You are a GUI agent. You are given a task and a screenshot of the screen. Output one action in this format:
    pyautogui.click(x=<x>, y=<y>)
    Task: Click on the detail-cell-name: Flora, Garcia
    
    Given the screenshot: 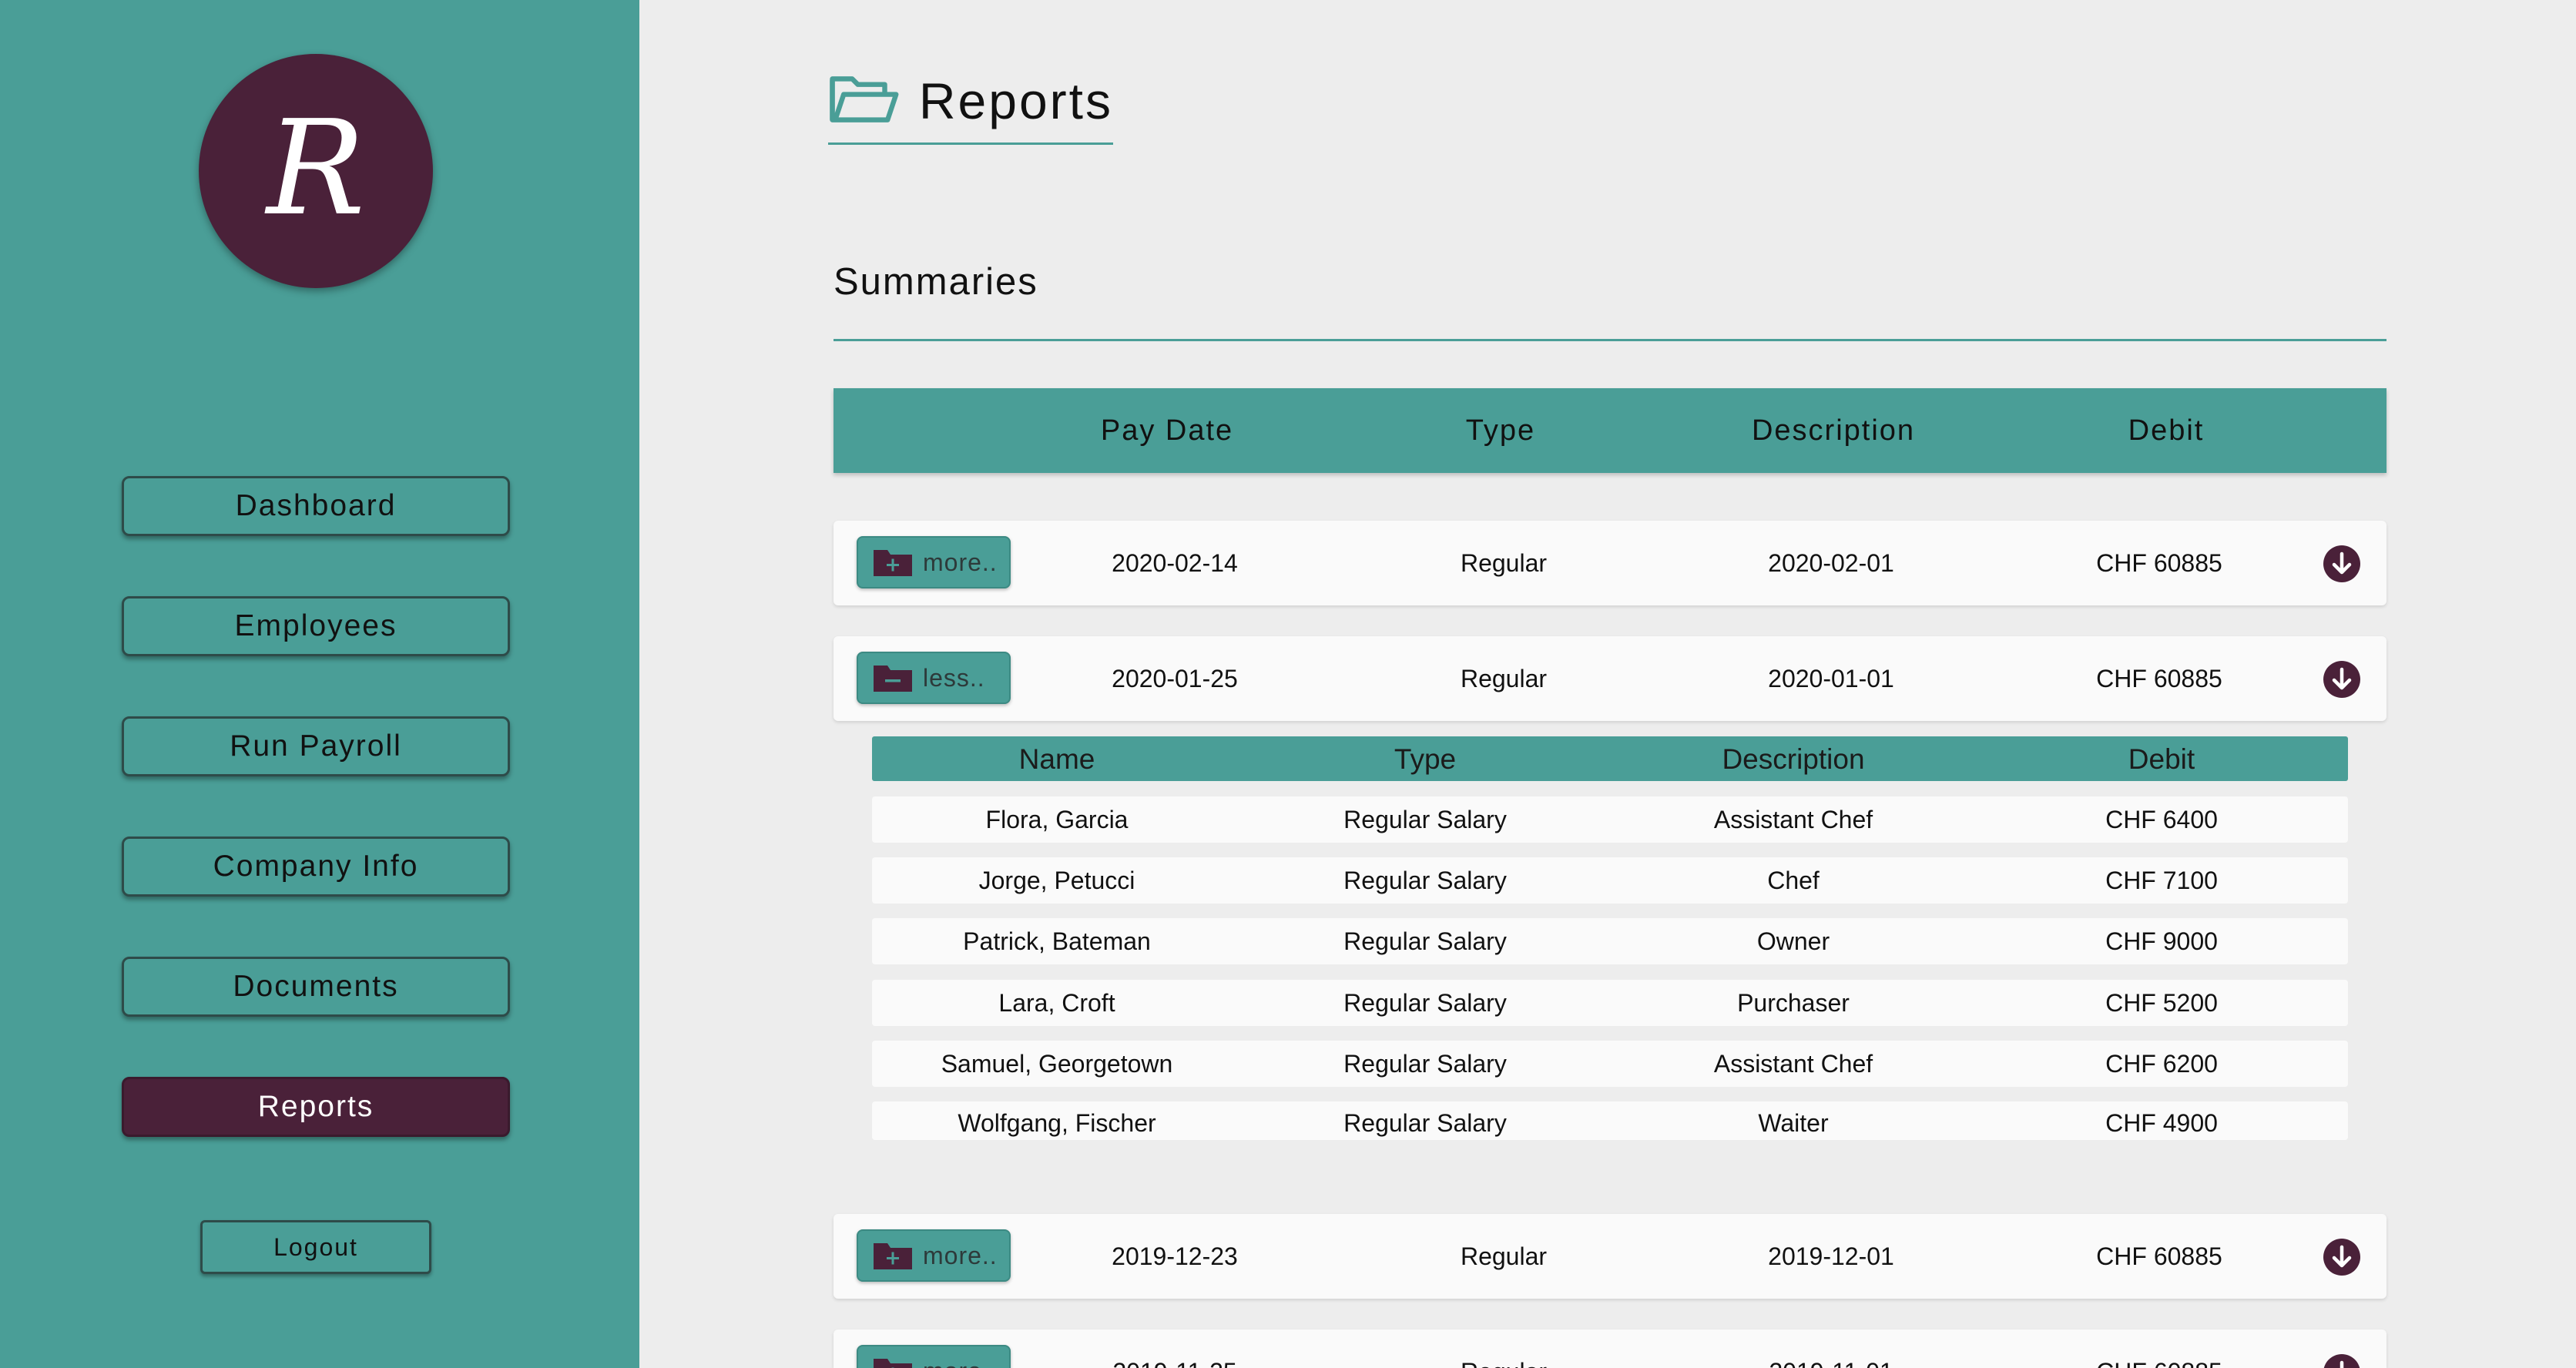 What is the action you would take?
    pyautogui.click(x=1057, y=820)
    